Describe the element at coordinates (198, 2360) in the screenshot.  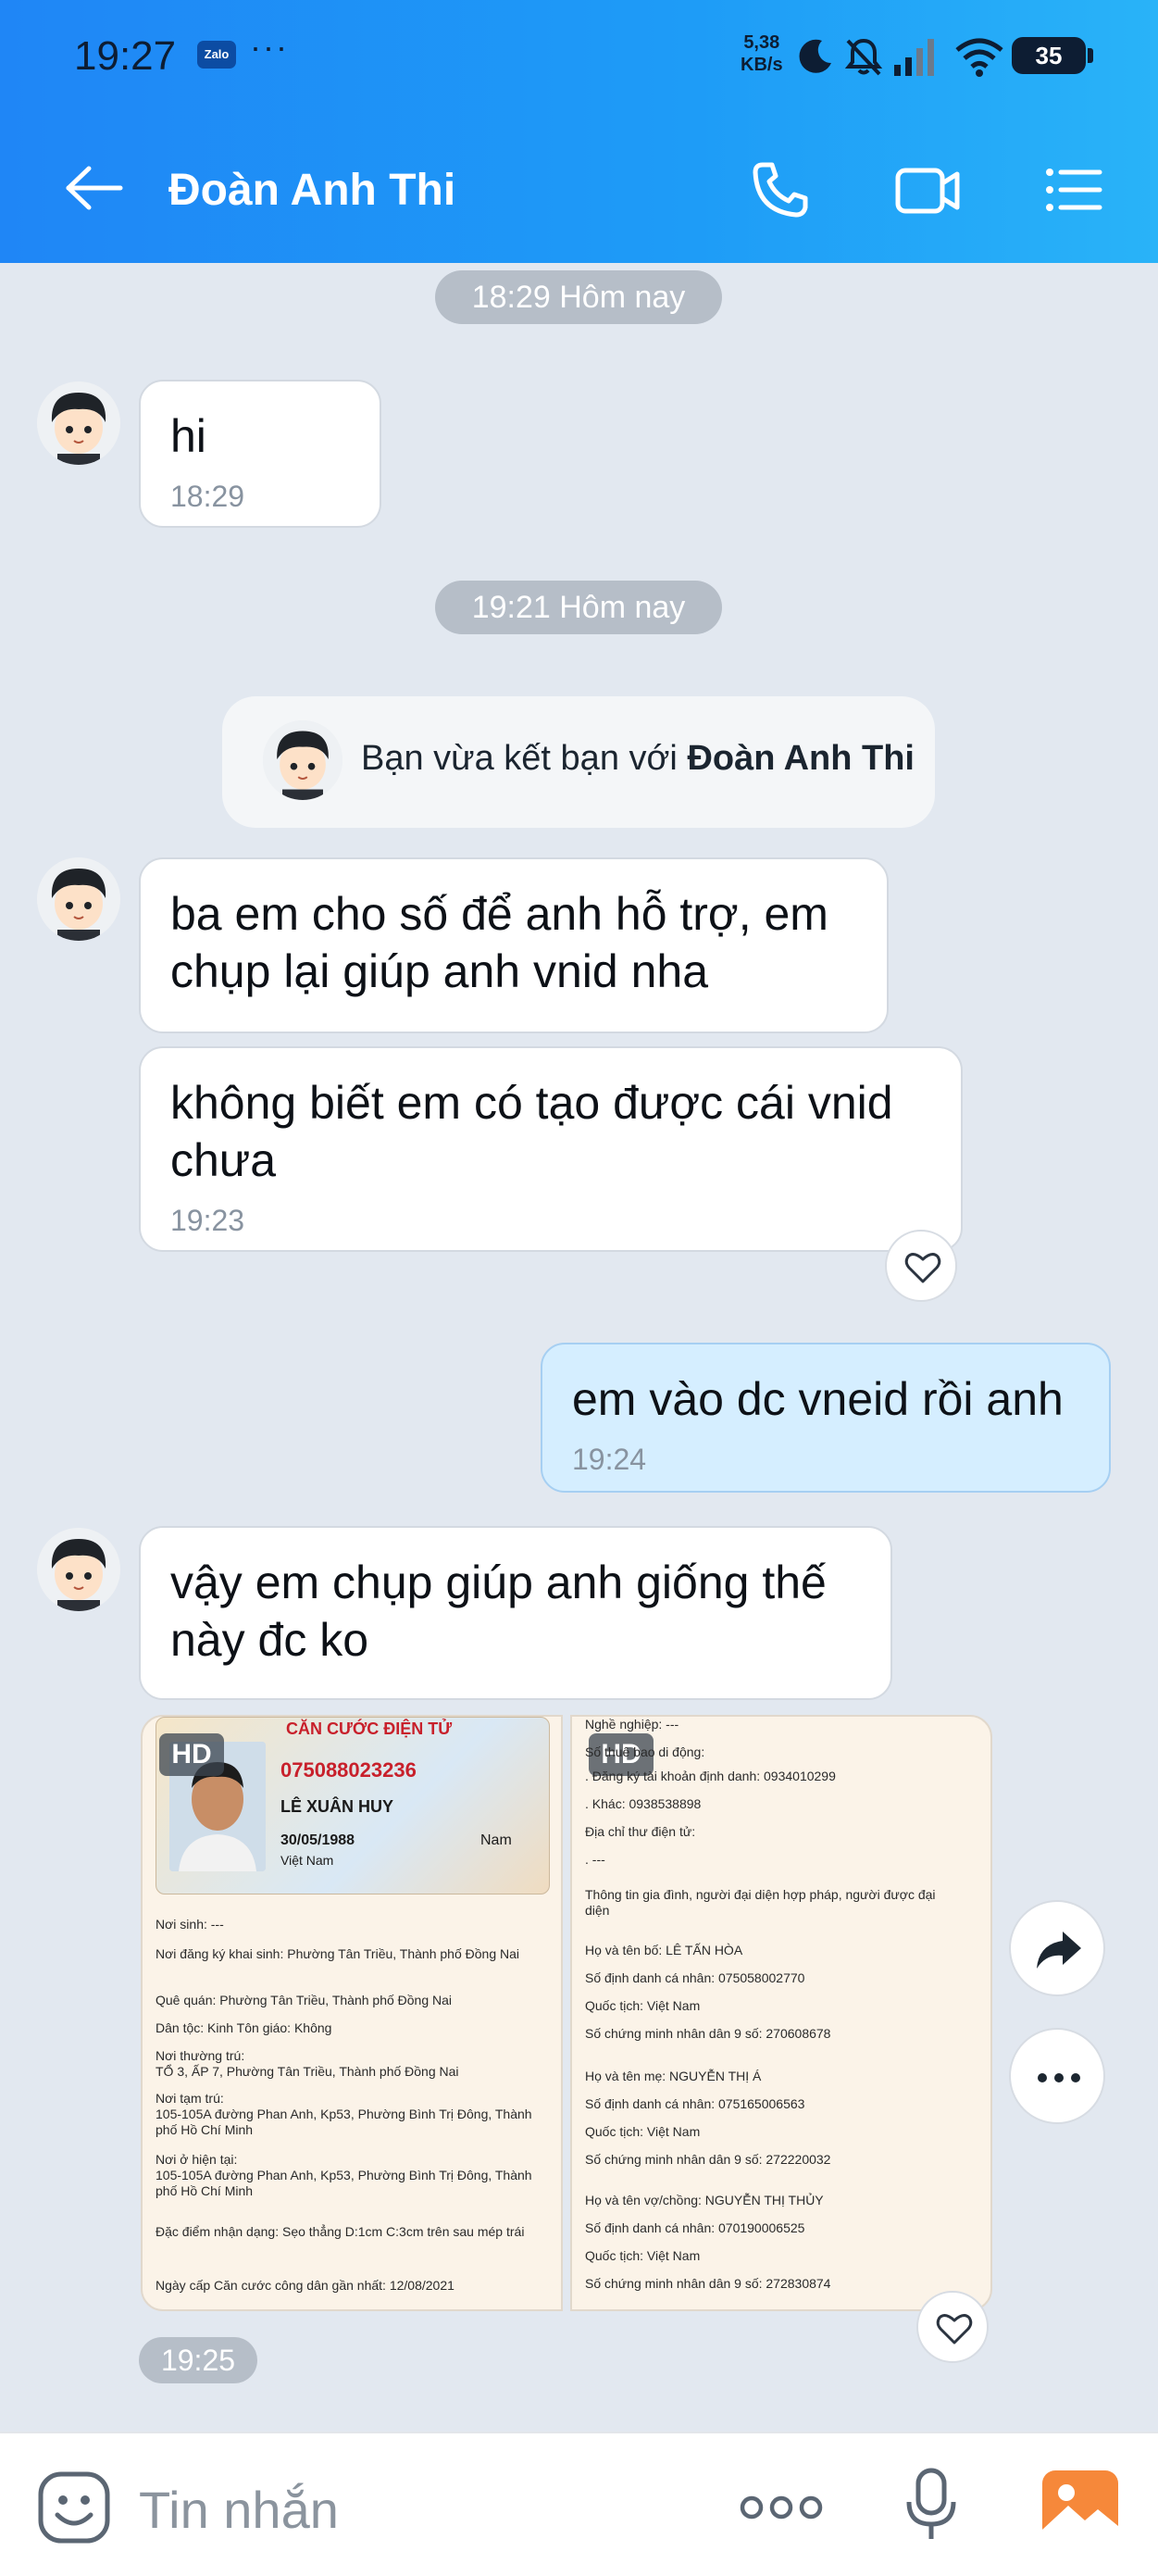
I see `image-time: 19:25` at that location.